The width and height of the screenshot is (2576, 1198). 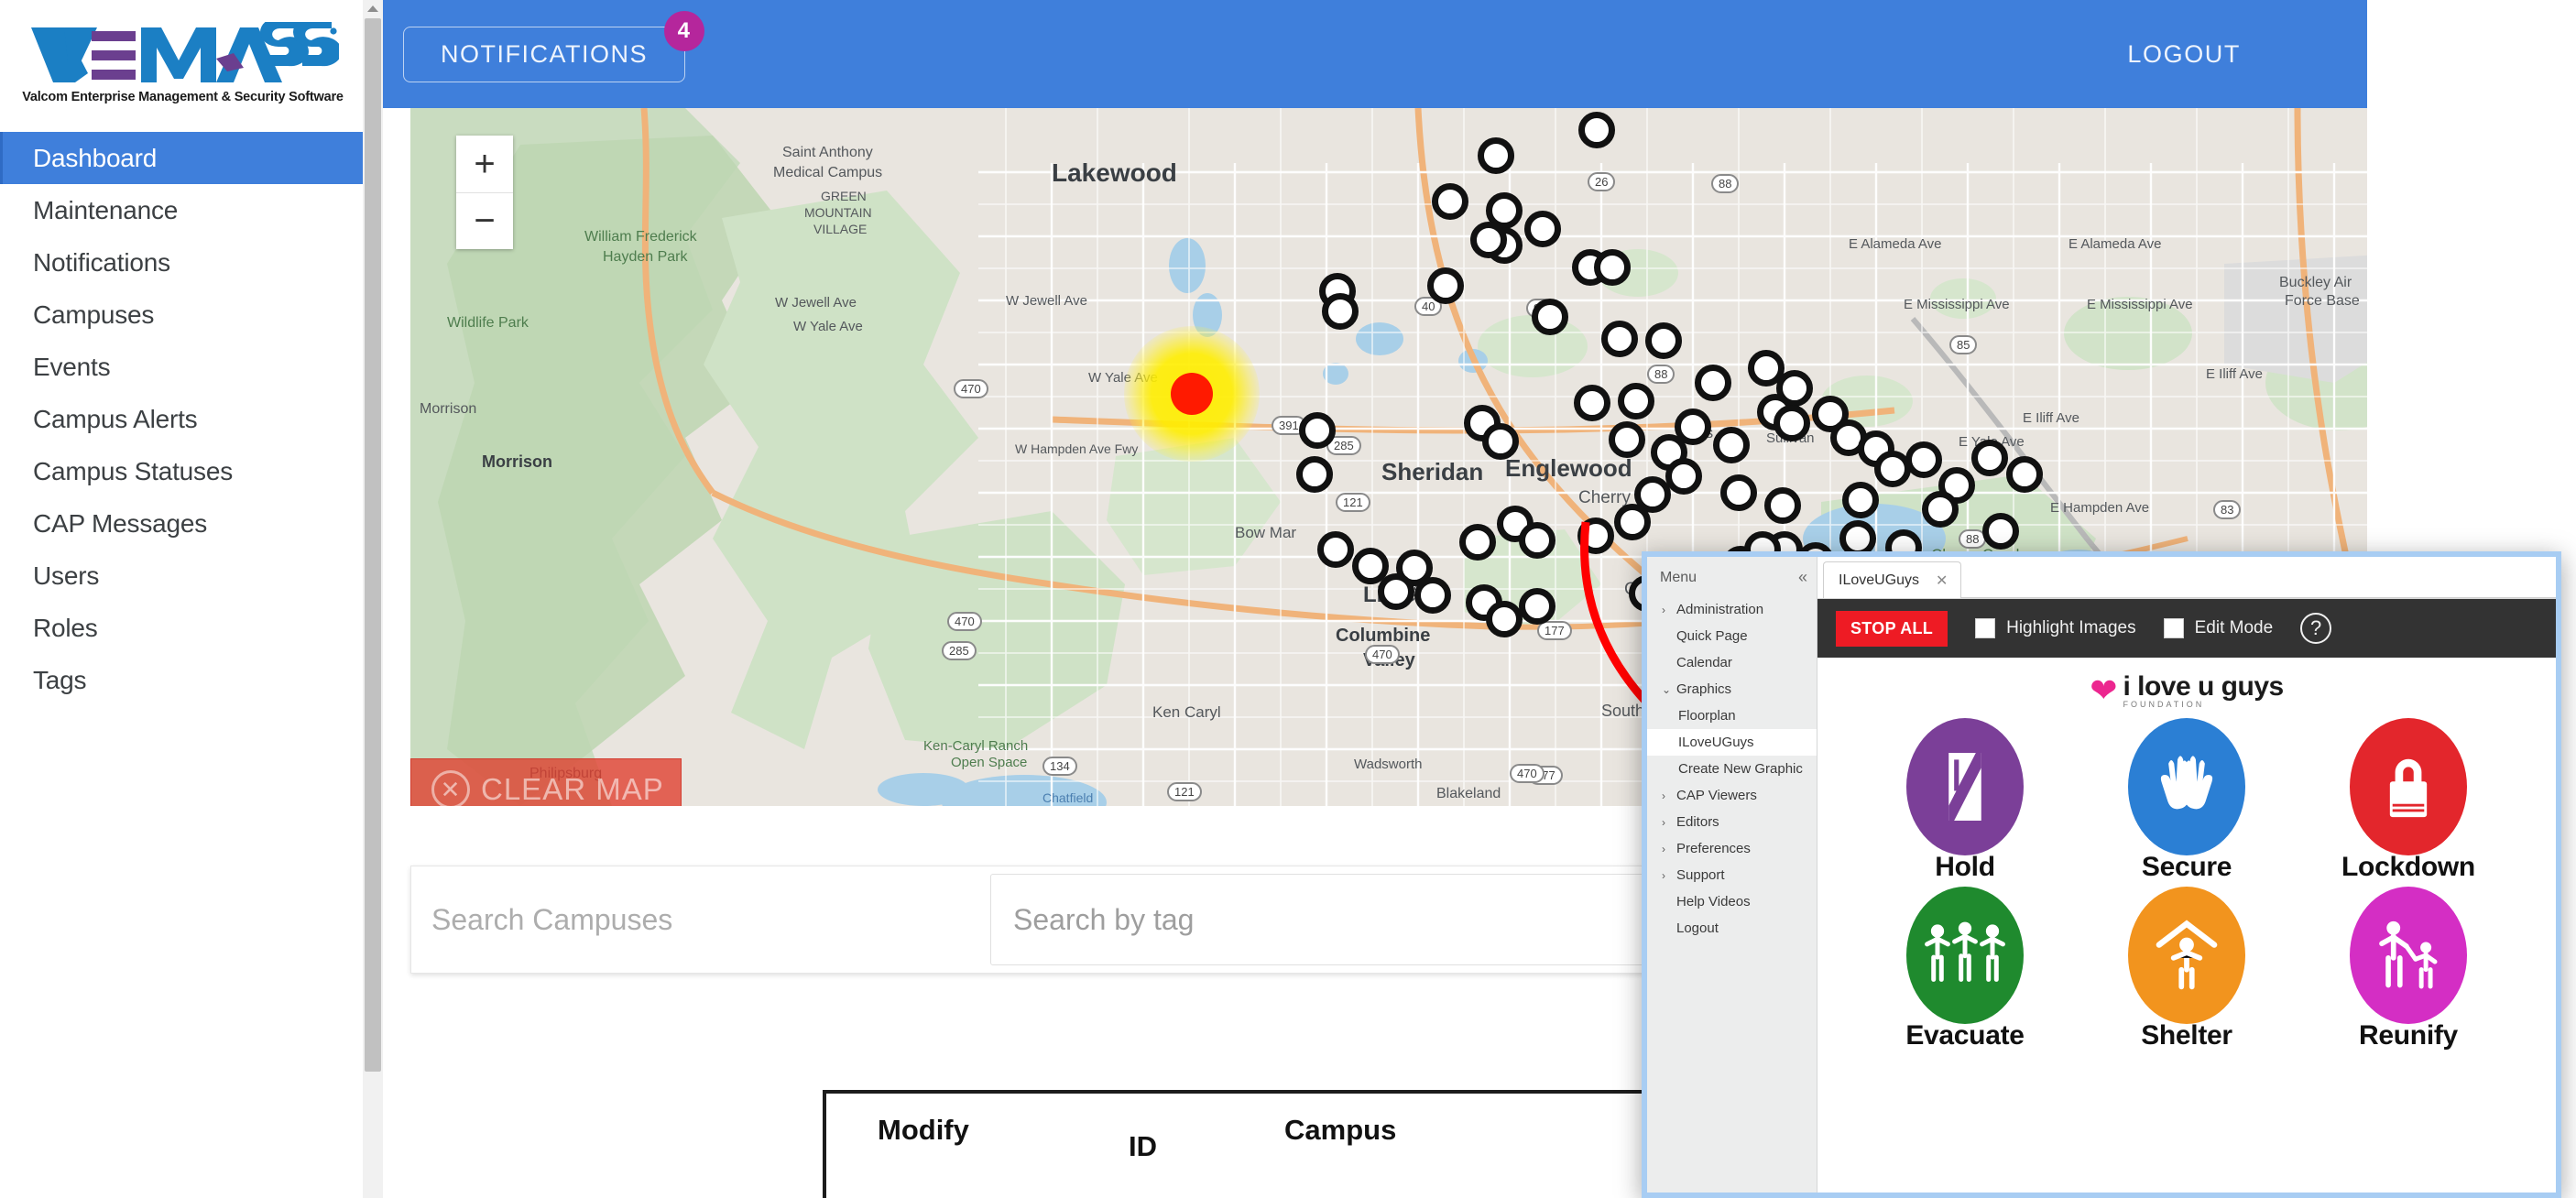 I want to click on action-evacuate: Evacuate, so click(x=1965, y=969).